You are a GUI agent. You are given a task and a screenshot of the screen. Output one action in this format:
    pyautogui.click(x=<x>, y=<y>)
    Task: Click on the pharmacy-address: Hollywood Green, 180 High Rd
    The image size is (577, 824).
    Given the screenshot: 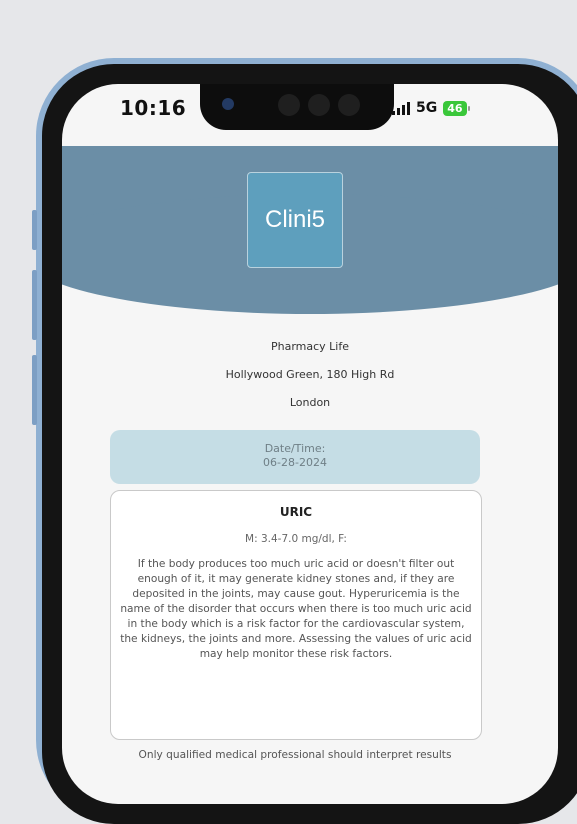 What is the action you would take?
    pyautogui.click(x=310, y=374)
    